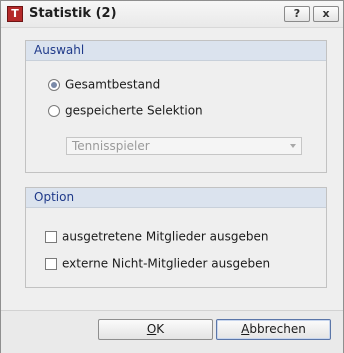 This screenshot has height=353, width=344. I want to click on ok-button-mnemonic: O, so click(151, 329).